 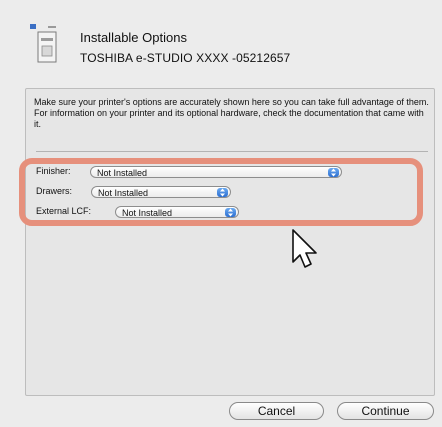 What do you see at coordinates (276, 411) in the screenshot?
I see `cancel-button: Cancel` at bounding box center [276, 411].